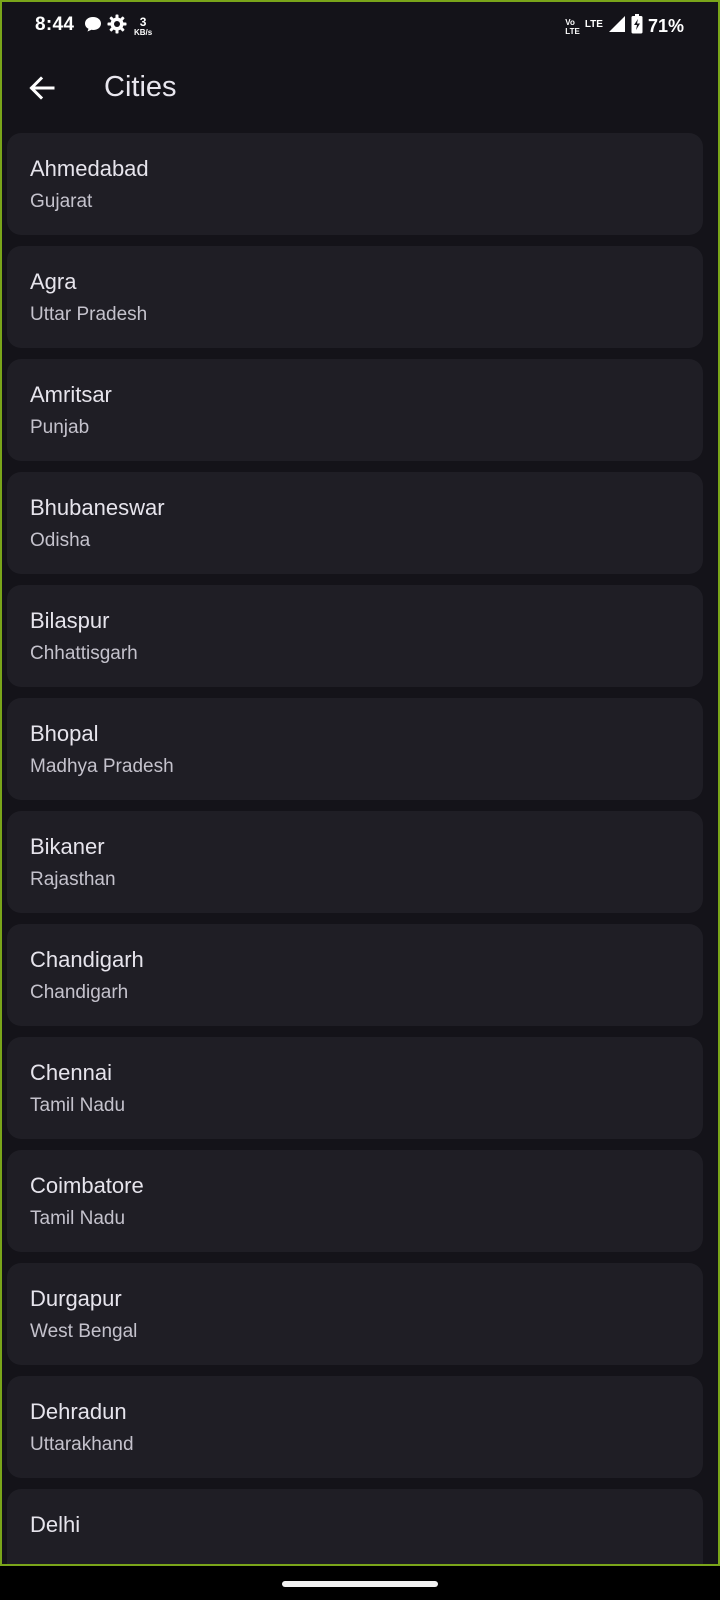 The width and height of the screenshot is (720, 1600). I want to click on city-state: West Bengal, so click(84, 1331).